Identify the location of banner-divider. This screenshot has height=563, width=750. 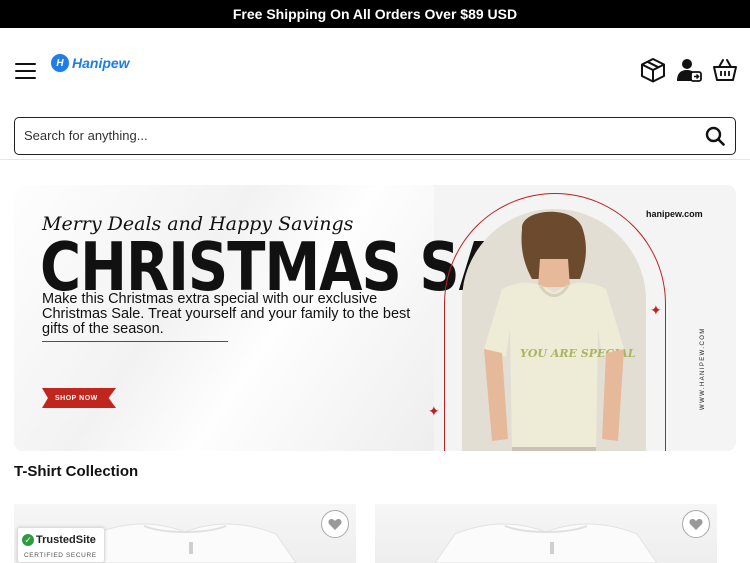
(135, 341).